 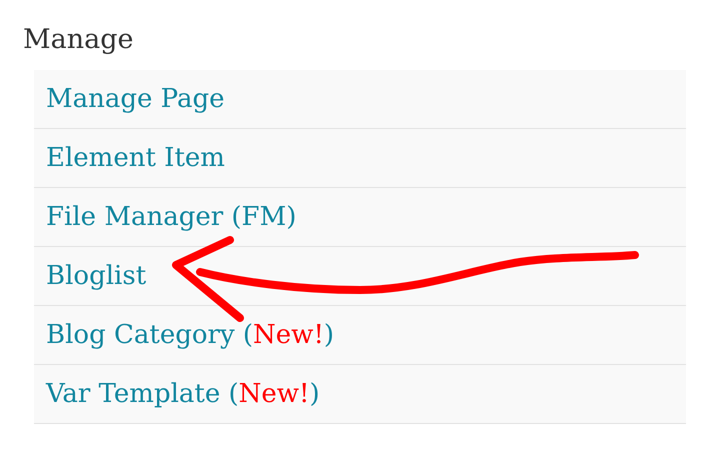 I want to click on menu-link: Manage Page, so click(x=135, y=99).